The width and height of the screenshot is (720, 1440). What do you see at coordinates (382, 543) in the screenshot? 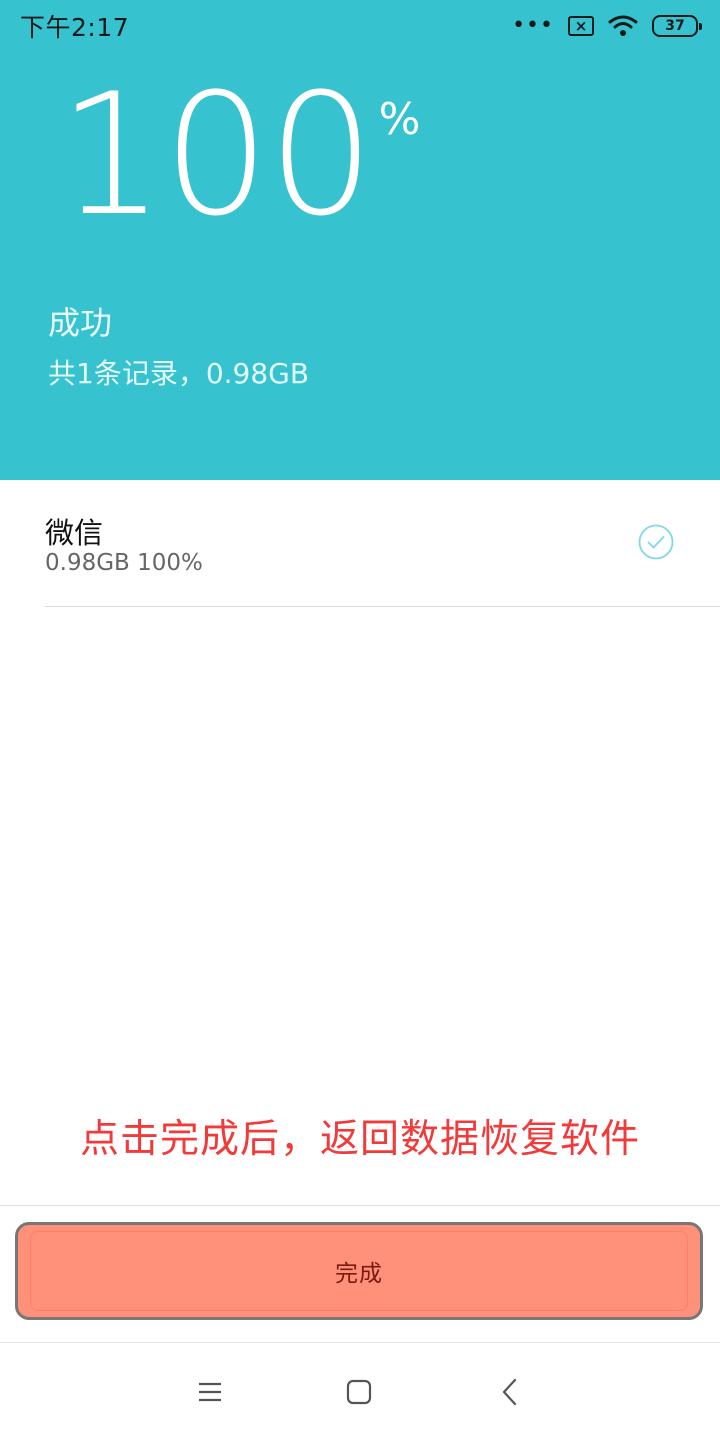
I see `list-item: 微信 0.98GB 100%` at bounding box center [382, 543].